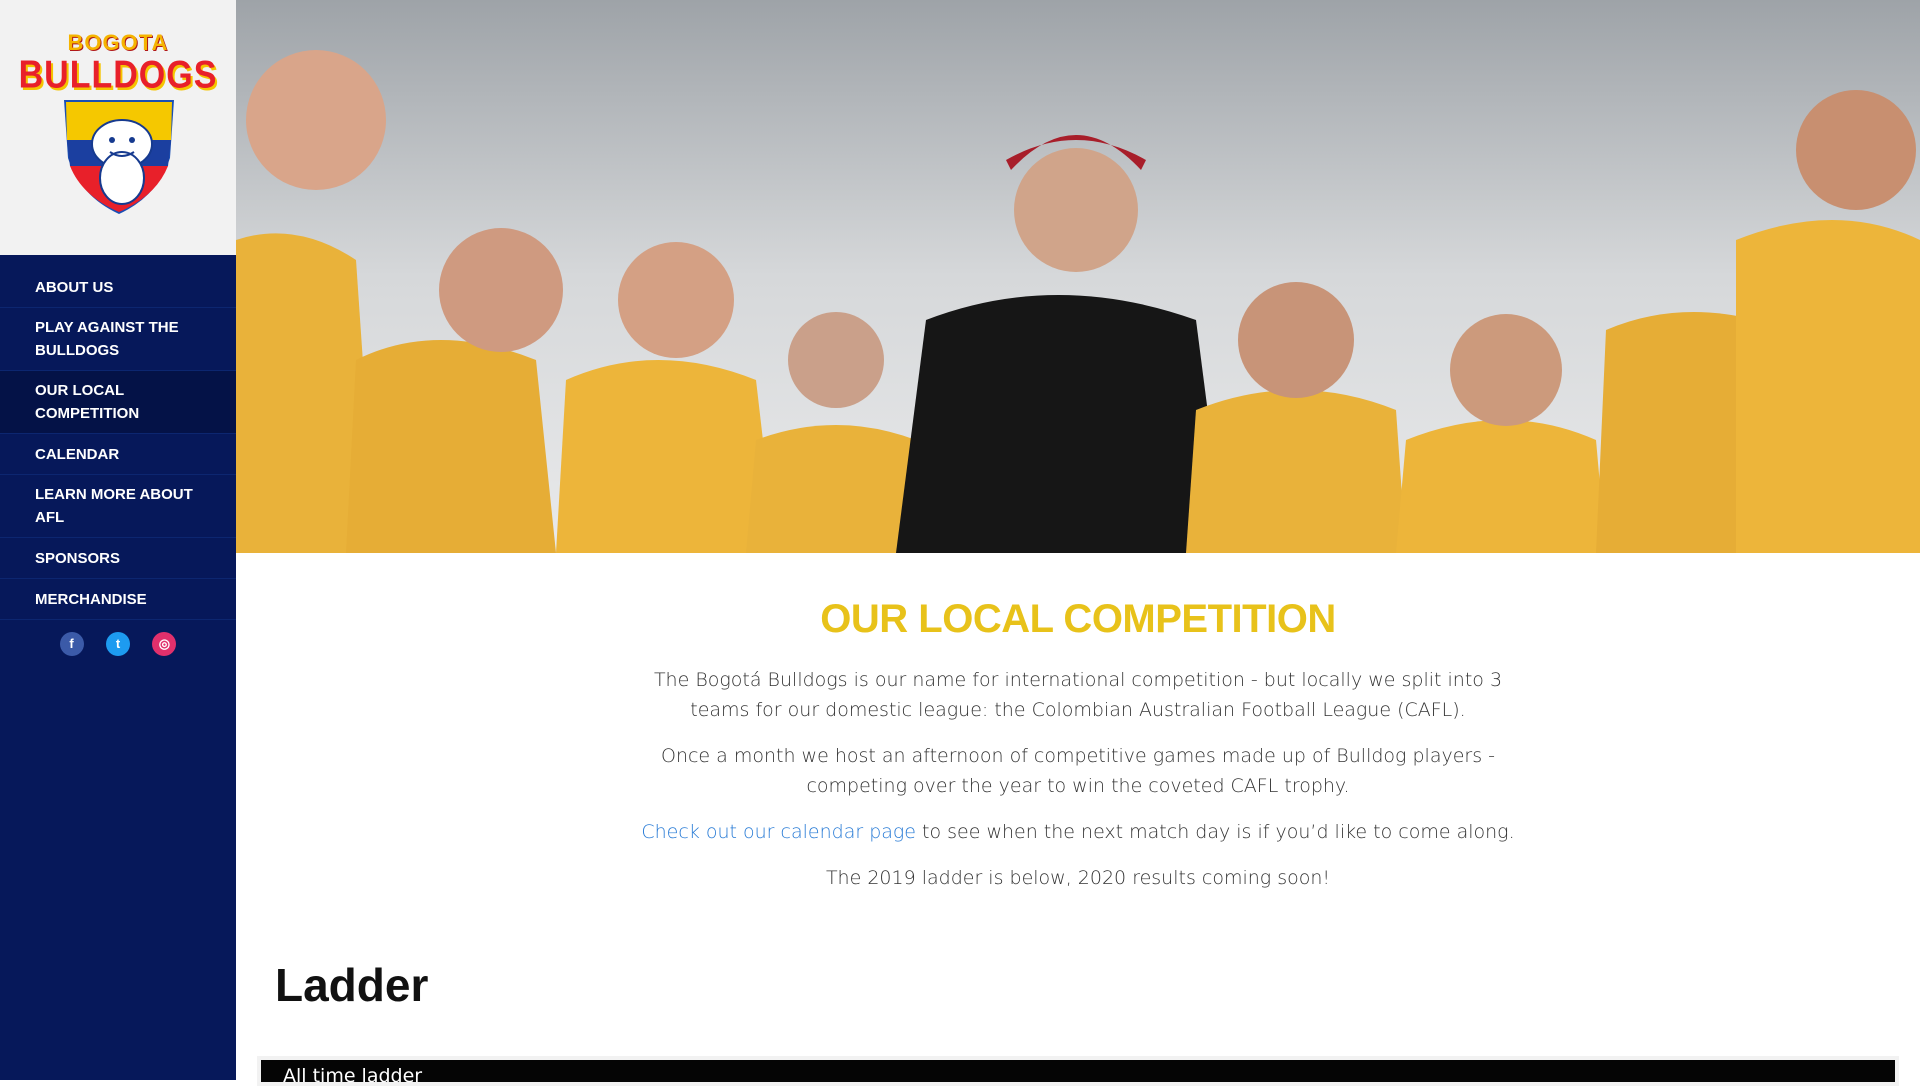  I want to click on ladder-tab-bar: All time ladder, so click(1078, 1071).